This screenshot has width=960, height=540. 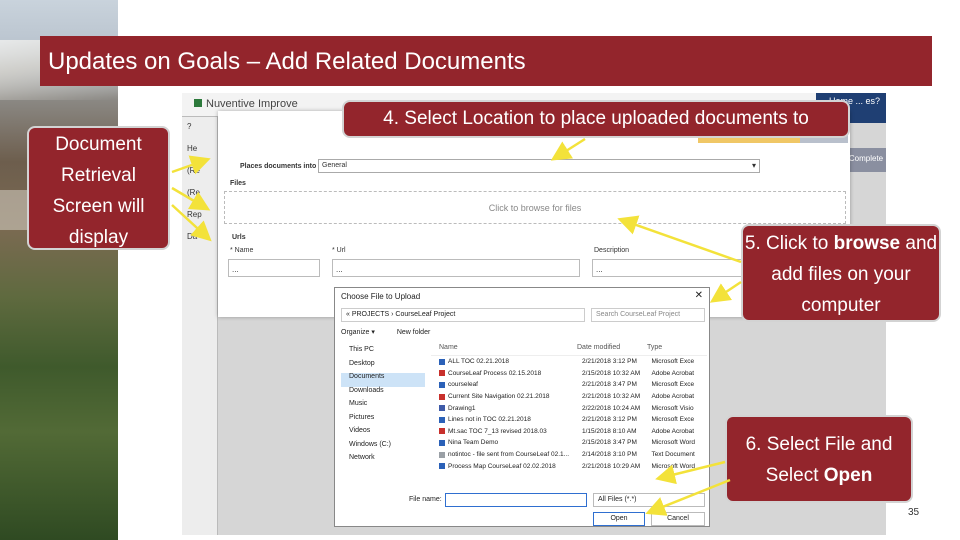 I want to click on callout-text: 5. Click to, so click(x=789, y=243).